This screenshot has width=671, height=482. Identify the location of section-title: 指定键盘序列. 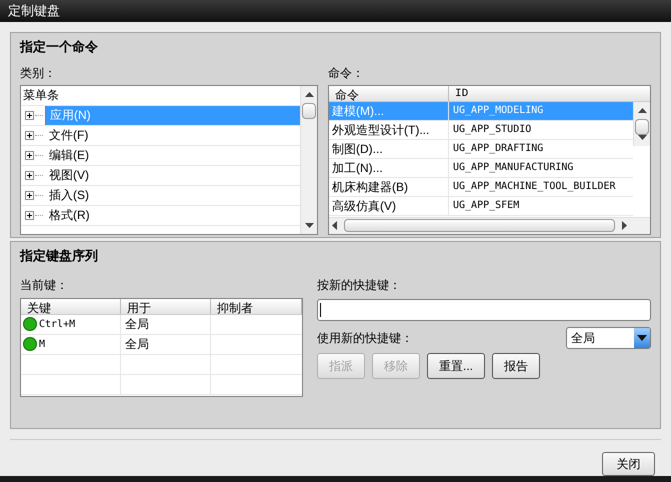
(59, 256).